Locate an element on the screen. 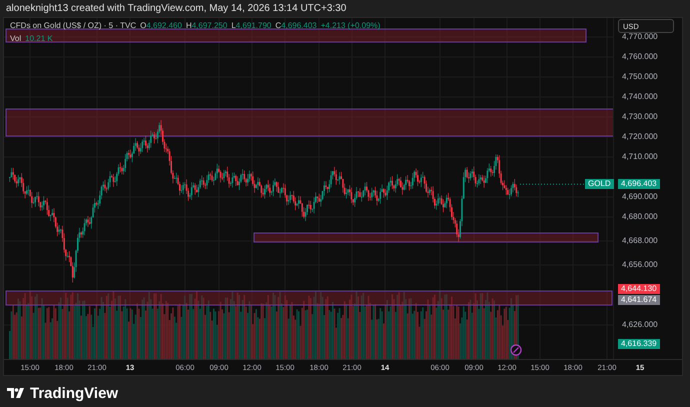 The width and height of the screenshot is (690, 407). price-tick: 4,710.000 is located at coordinates (640, 156).